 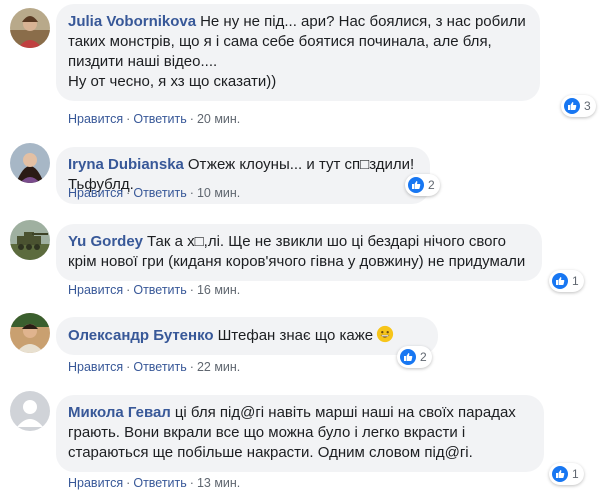 I want to click on comment-actions: Нравится · Ответить · 16 мин., so click(x=154, y=290).